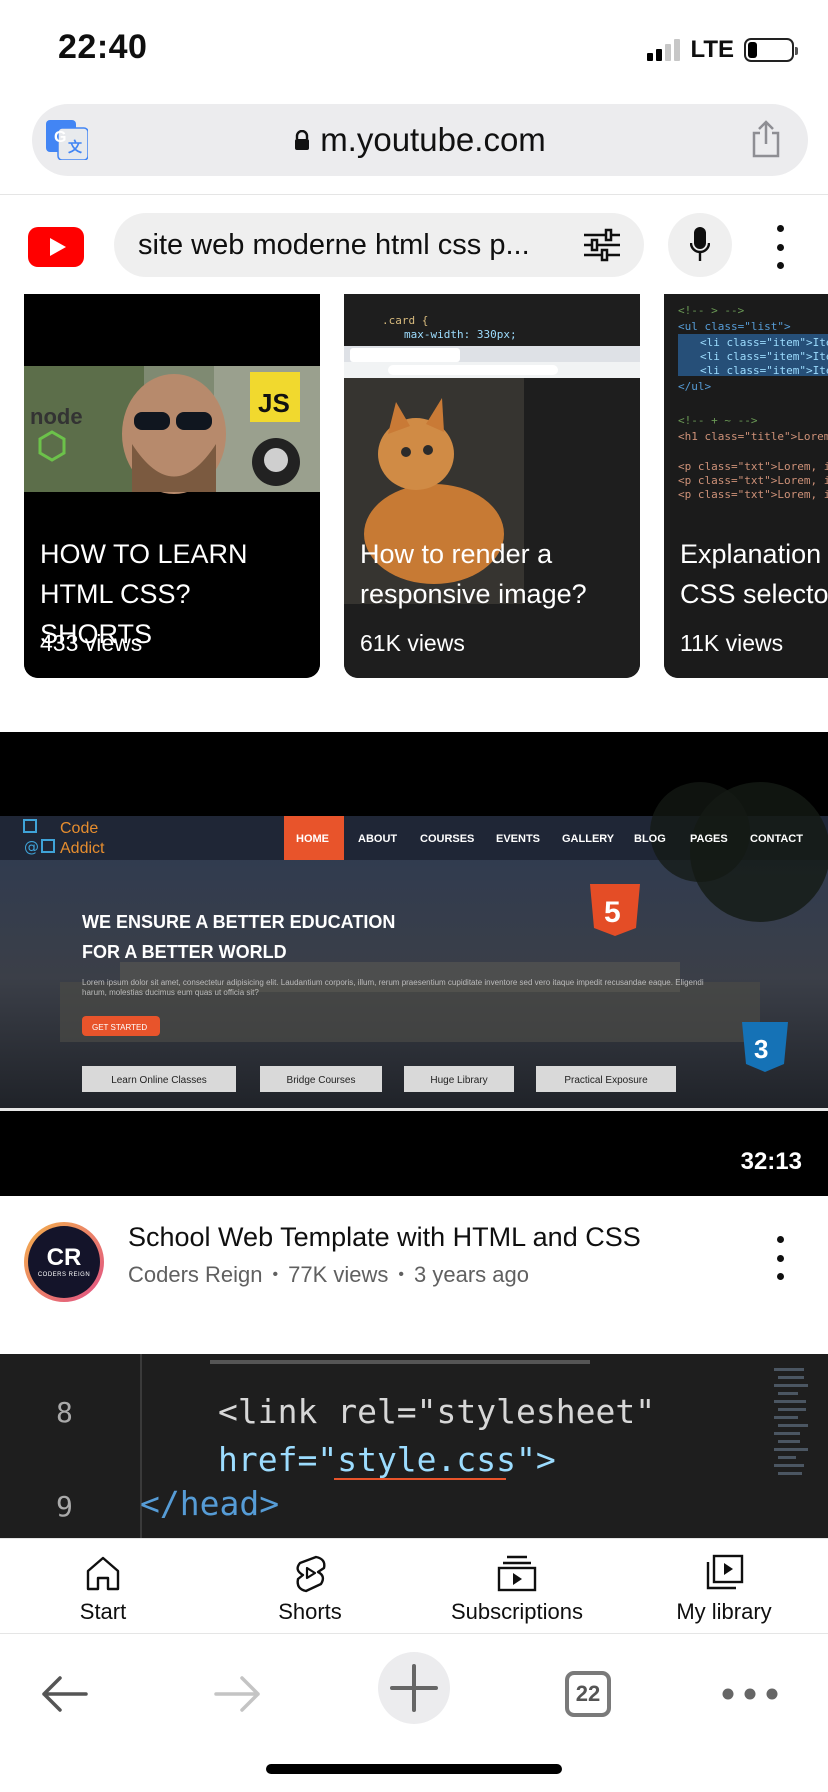 The image size is (828, 1792). I want to click on nav-label: Start, so click(103, 1611).